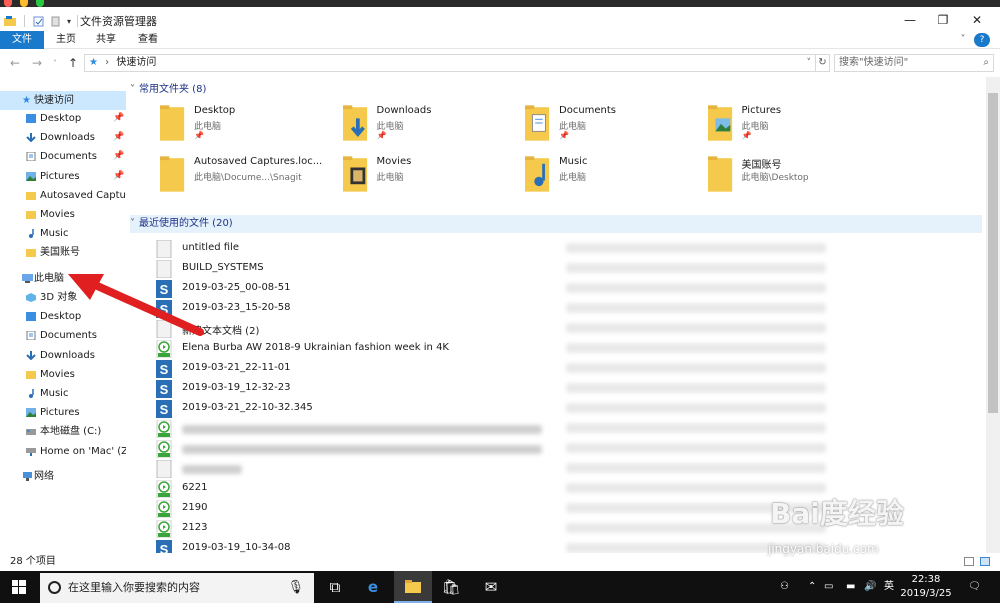 This screenshot has height=603, width=1000. What do you see at coordinates (19, 587) in the screenshot?
I see `start-button` at bounding box center [19, 587].